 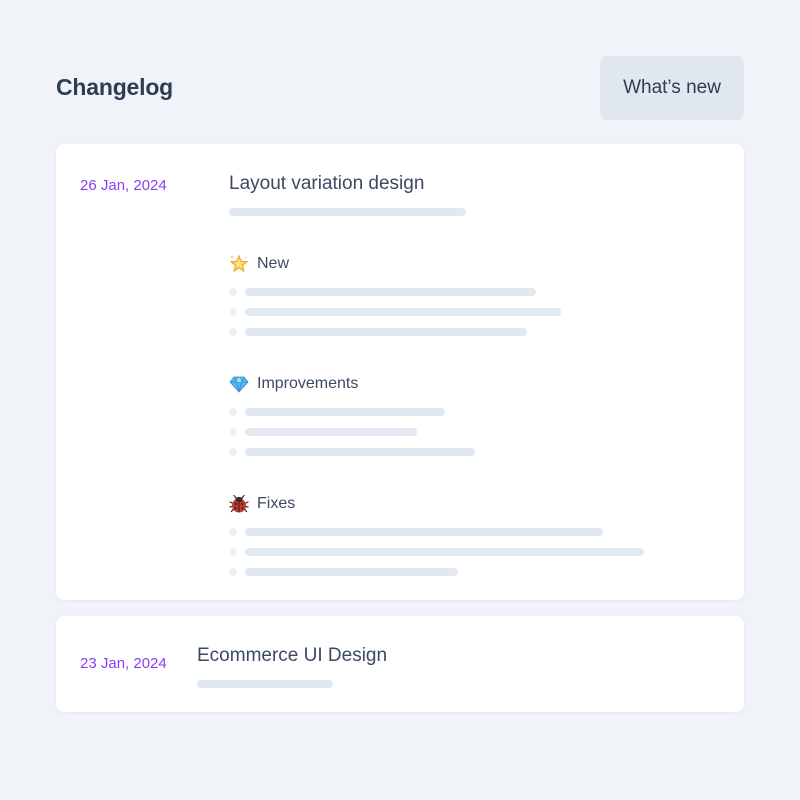 I want to click on entry-title: Ecommerce UI Design, so click(x=292, y=655).